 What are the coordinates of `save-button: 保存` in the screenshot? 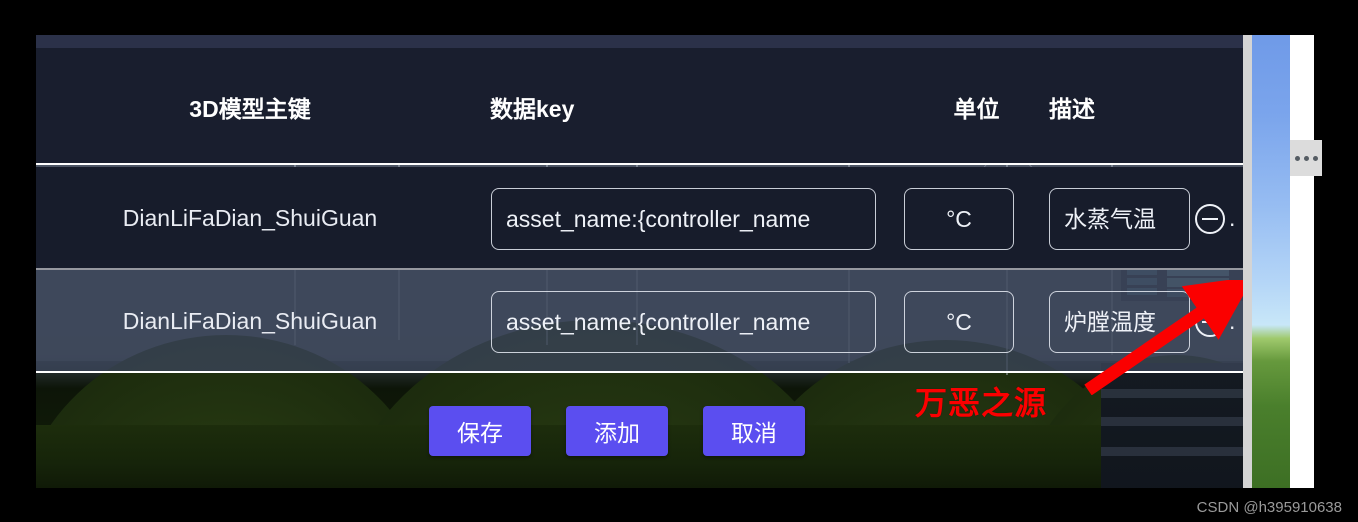 It's located at (480, 430).